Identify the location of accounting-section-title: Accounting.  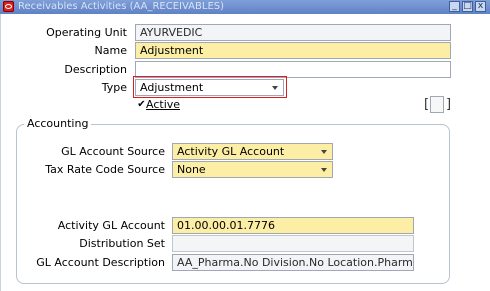
(58, 124).